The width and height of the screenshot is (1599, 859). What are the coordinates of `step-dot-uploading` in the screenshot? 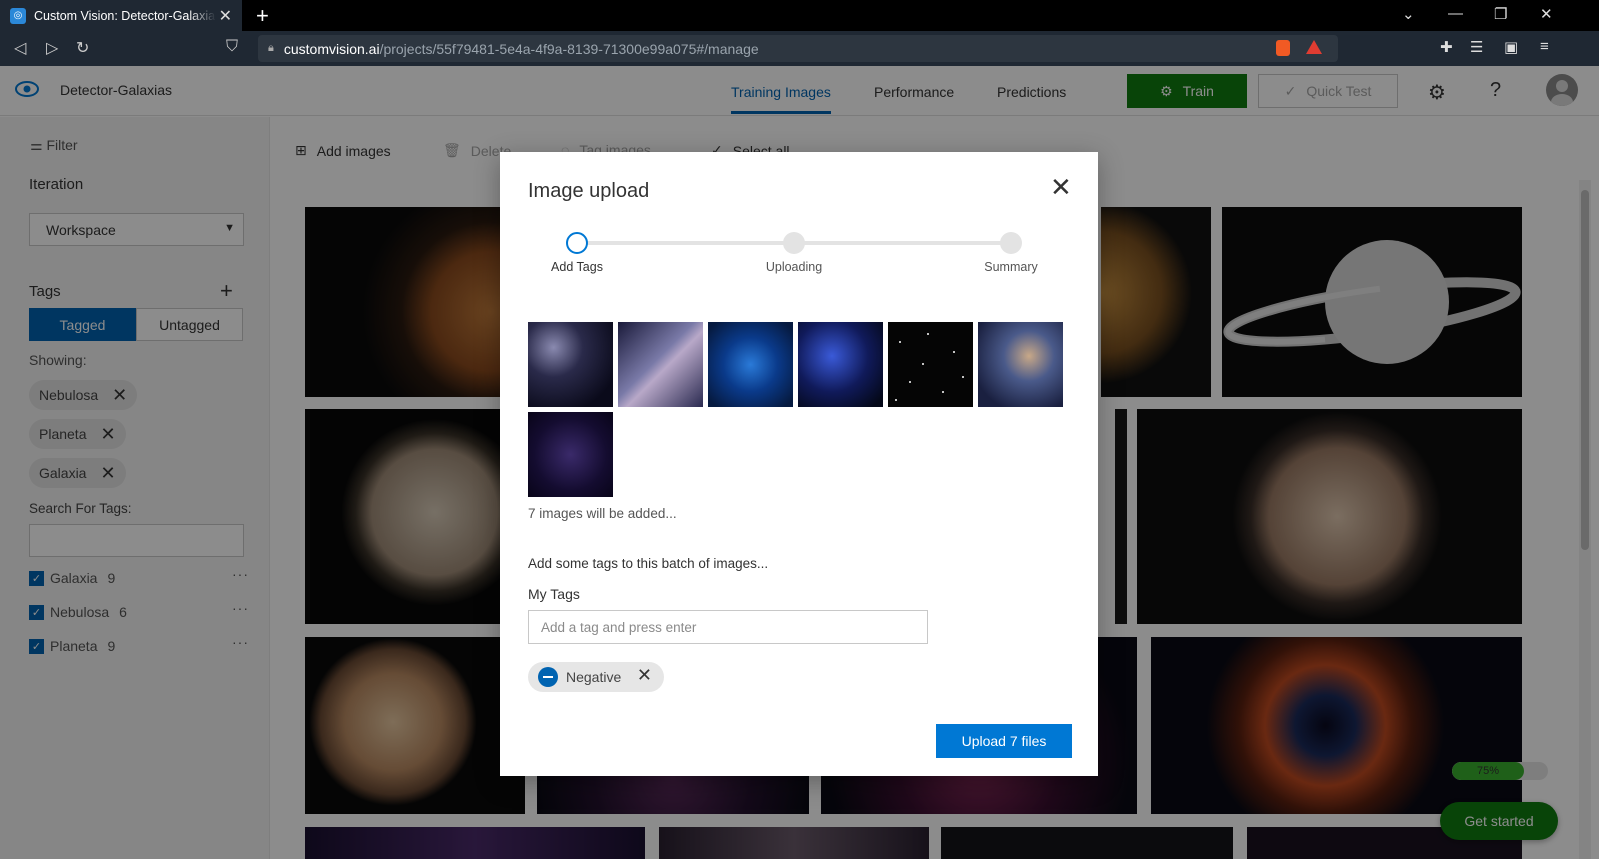 It's located at (794, 243).